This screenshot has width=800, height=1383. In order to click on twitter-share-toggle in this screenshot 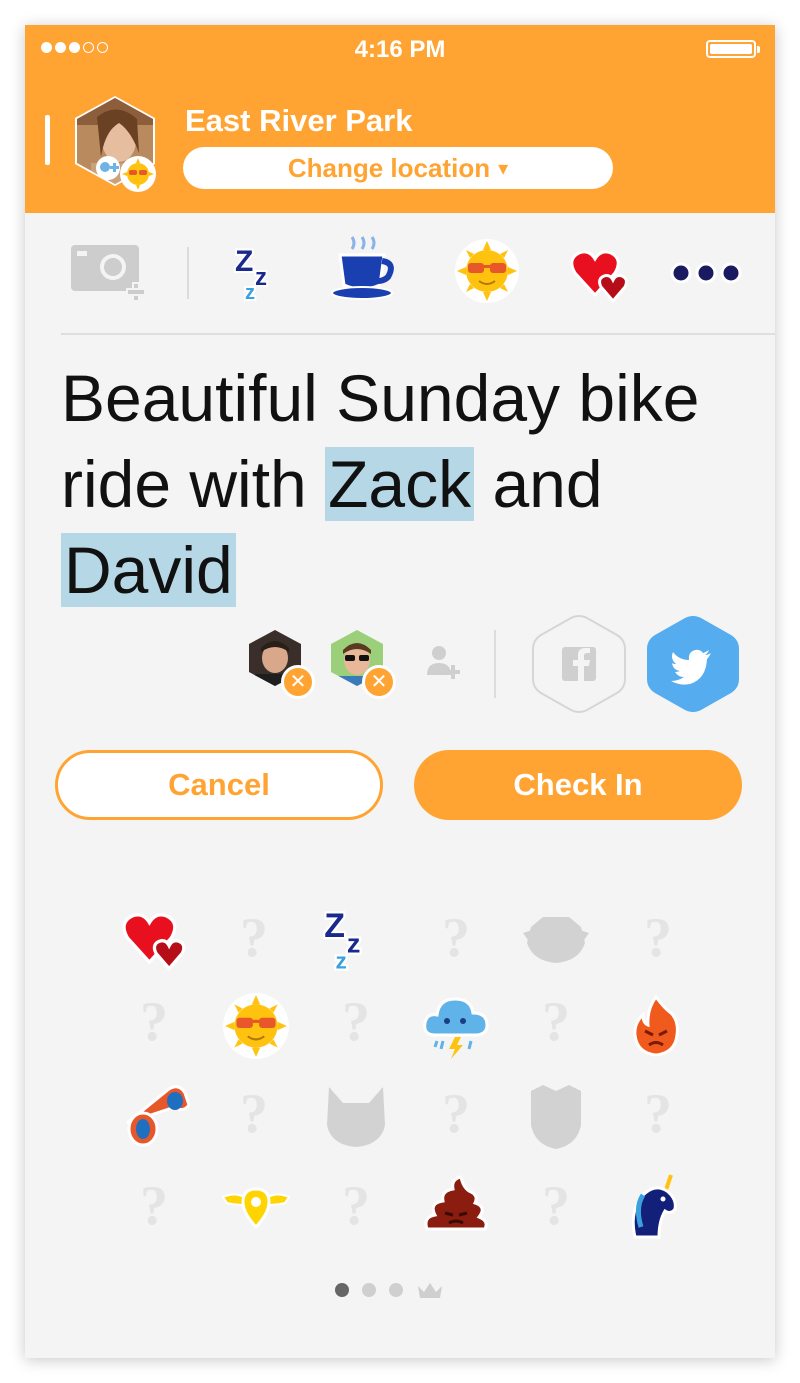, I will do `click(693, 664)`.